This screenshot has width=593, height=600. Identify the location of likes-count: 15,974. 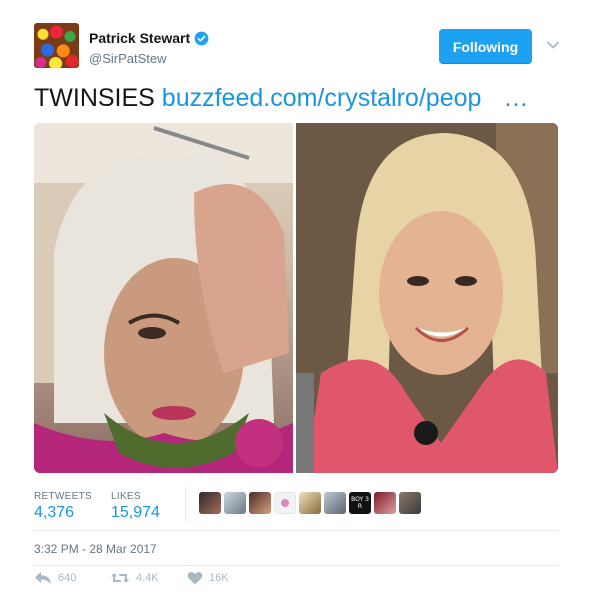
(135, 513).